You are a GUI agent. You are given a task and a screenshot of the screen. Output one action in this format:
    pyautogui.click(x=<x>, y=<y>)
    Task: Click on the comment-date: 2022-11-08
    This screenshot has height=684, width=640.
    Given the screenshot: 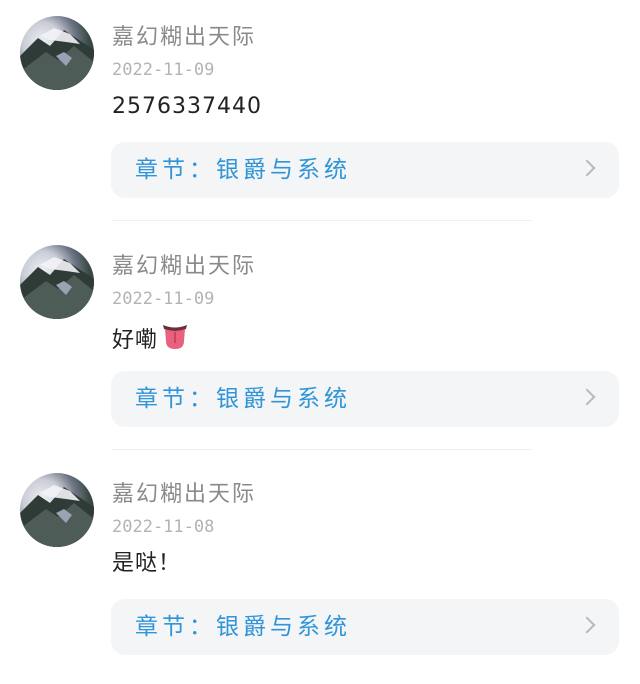 What is the action you would take?
    pyautogui.click(x=163, y=527)
    